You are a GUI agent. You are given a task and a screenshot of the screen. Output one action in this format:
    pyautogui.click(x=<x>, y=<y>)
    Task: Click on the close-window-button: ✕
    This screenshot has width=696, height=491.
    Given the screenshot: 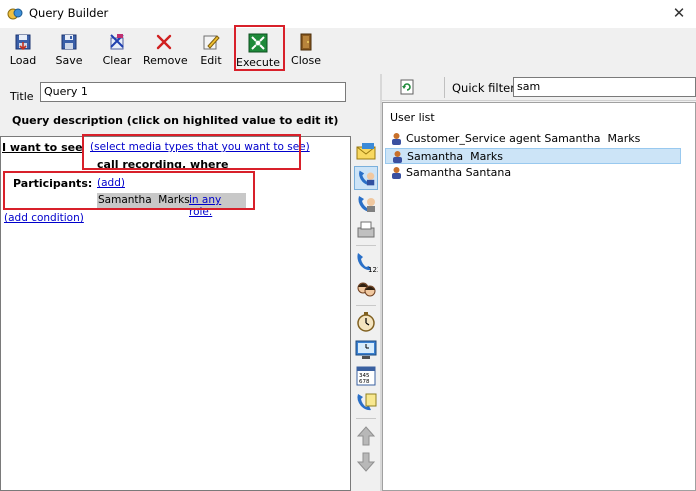 What is the action you would take?
    pyautogui.click(x=679, y=13)
    